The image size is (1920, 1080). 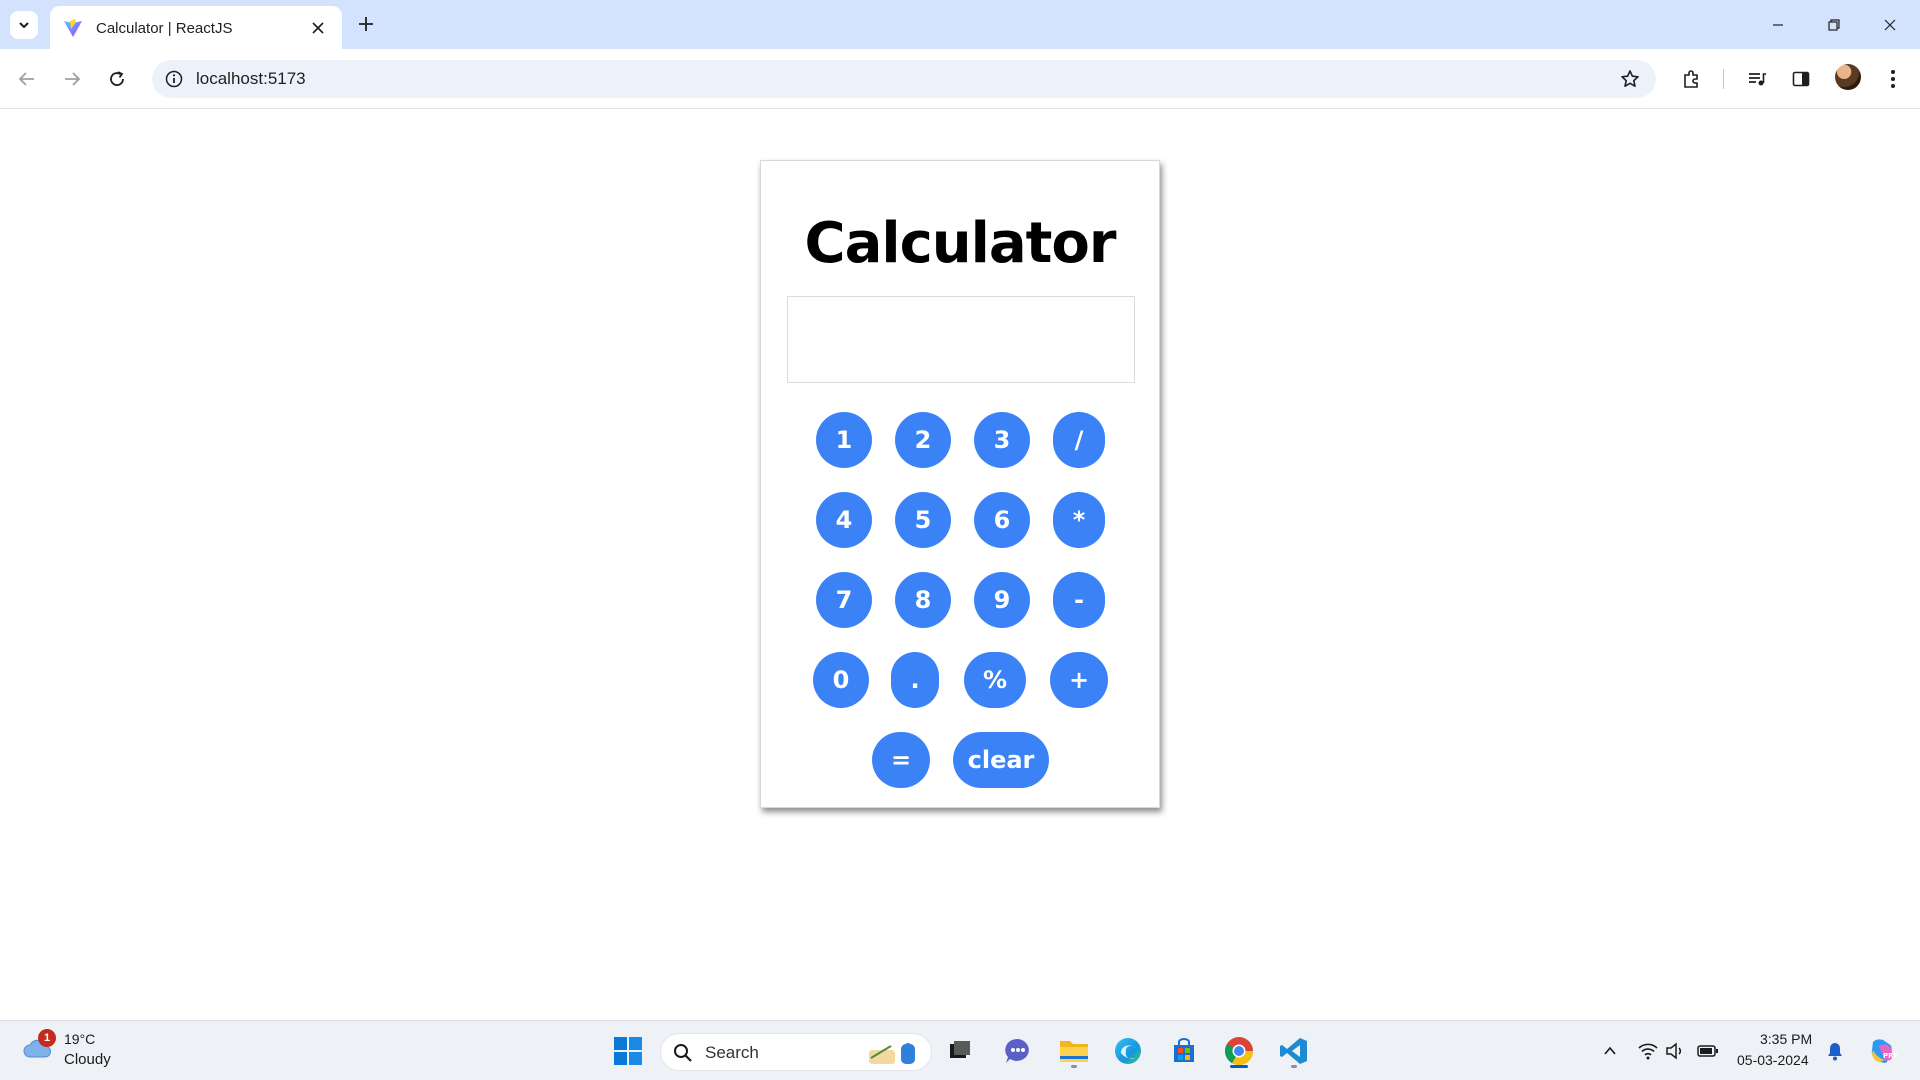 I want to click on copilot-icon: PRE, so click(x=1882, y=1051).